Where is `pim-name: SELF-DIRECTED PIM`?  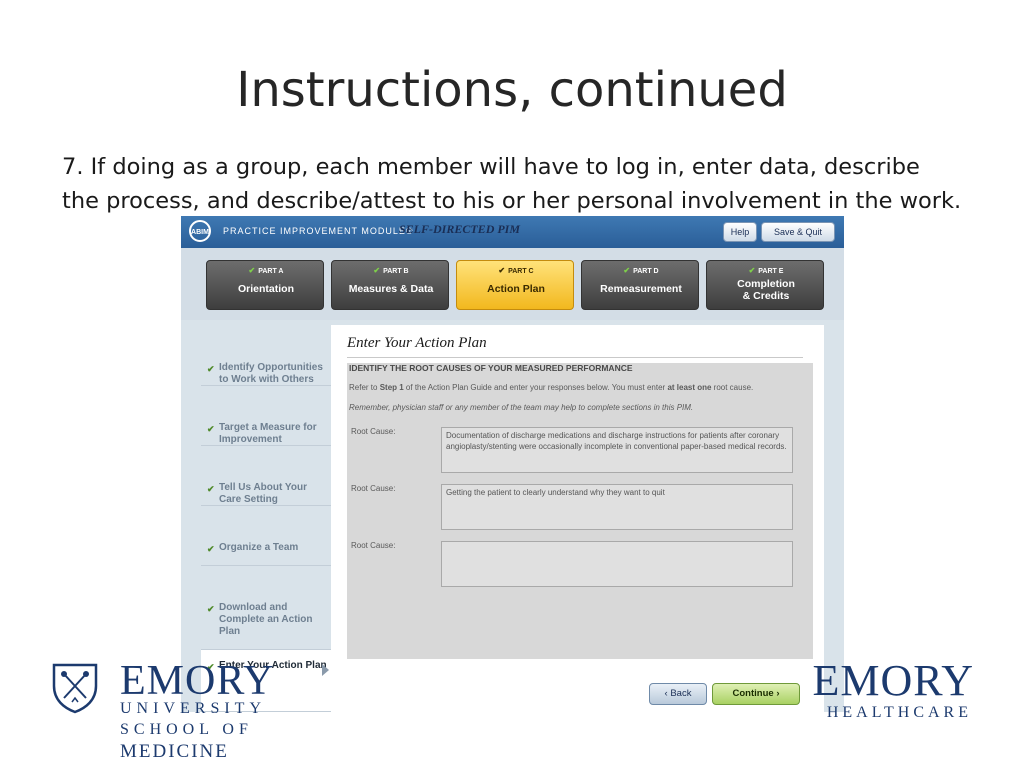
pim-name: SELF-DIRECTED PIM is located at coordinates (460, 229).